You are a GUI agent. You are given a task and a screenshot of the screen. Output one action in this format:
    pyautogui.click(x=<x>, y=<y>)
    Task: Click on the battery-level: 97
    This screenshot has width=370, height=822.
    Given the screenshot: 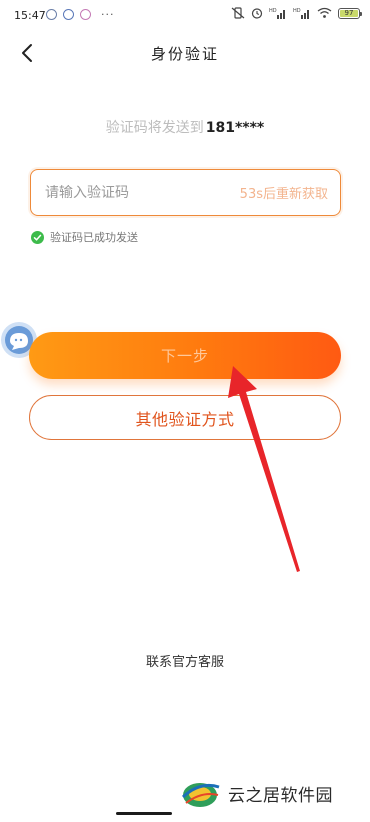 What is the action you would take?
    pyautogui.click(x=349, y=13)
    